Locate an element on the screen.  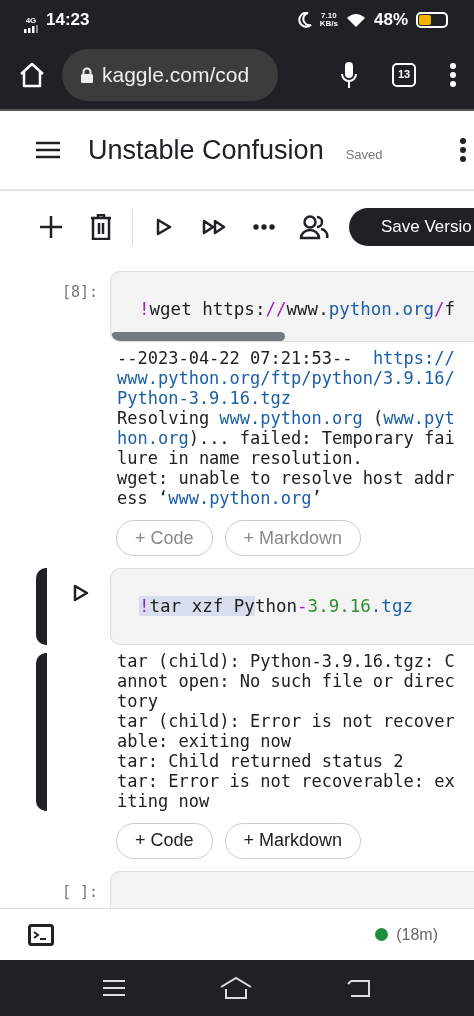
menu-icon is located at coordinates (48, 150).